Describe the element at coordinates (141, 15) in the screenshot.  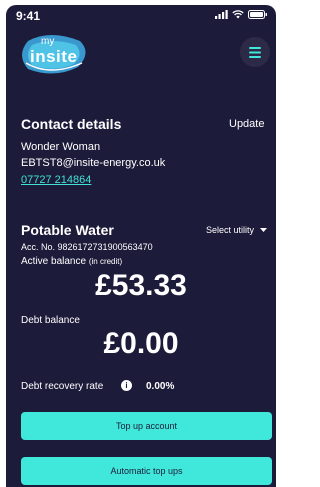
I see `status-bar: 9:41` at that location.